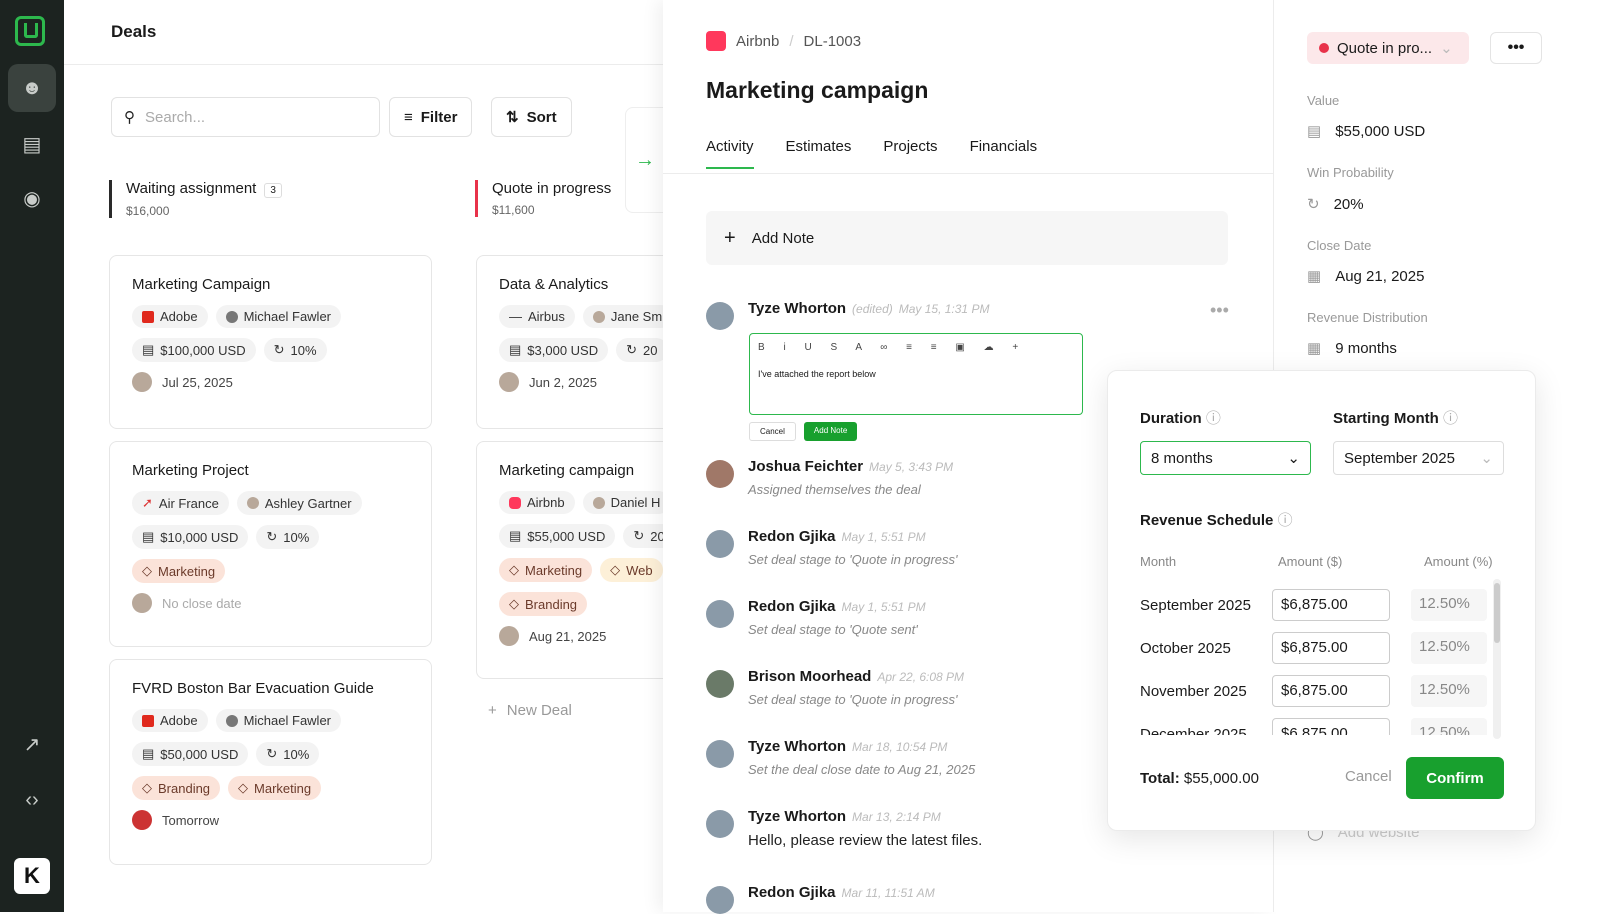 The height and width of the screenshot is (914, 1600). What do you see at coordinates (1199, 778) in the screenshot?
I see `total: Total: $55,000.00` at bounding box center [1199, 778].